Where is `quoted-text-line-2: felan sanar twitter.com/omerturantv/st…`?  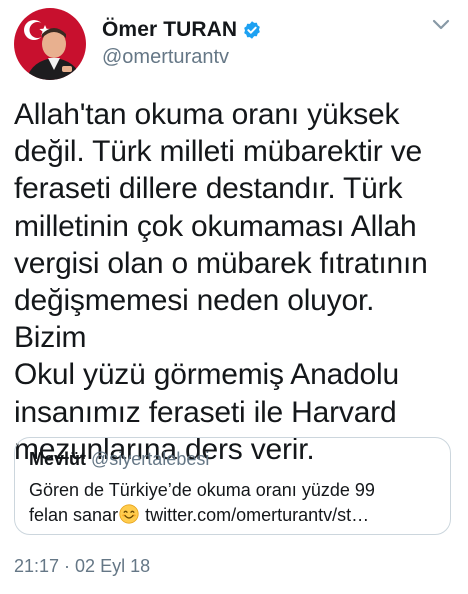
quoted-text-line-2: felan sanar twitter.com/omerturantv/st… is located at coordinates (231, 515).